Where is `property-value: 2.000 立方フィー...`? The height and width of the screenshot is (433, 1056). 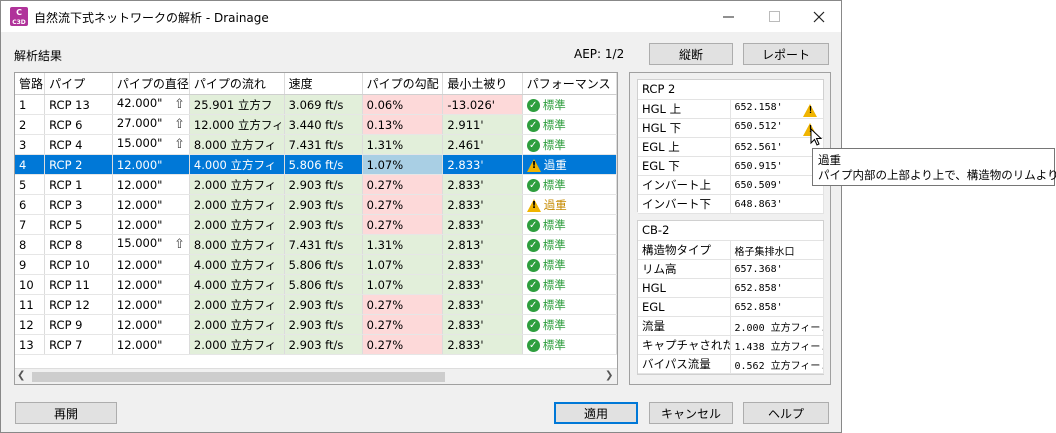
property-value: 2.000 立方フィー... is located at coordinates (777, 326).